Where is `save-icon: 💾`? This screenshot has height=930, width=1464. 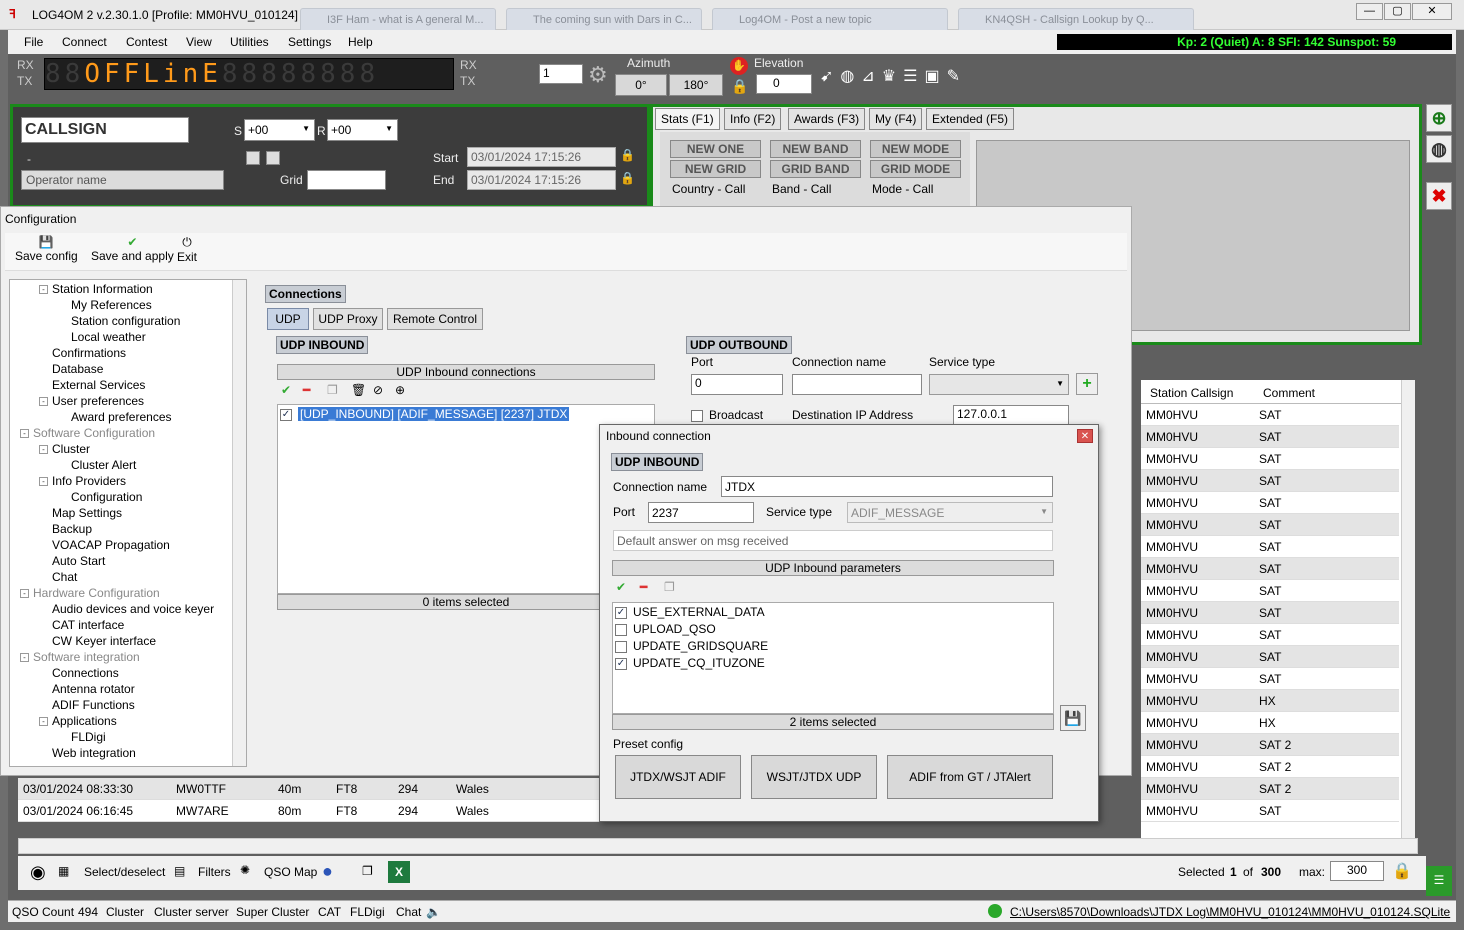 save-icon: 💾 is located at coordinates (1073, 718).